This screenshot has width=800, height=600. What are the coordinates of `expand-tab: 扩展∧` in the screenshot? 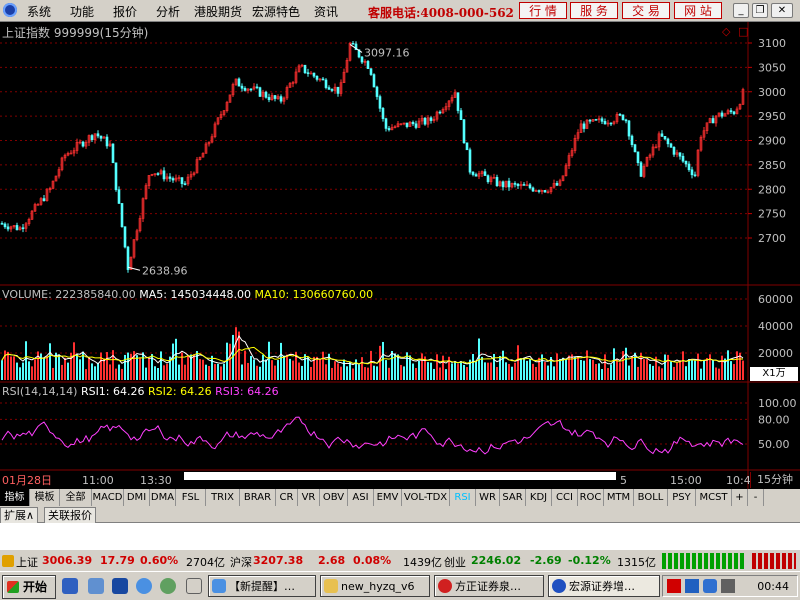 It's located at (19, 515).